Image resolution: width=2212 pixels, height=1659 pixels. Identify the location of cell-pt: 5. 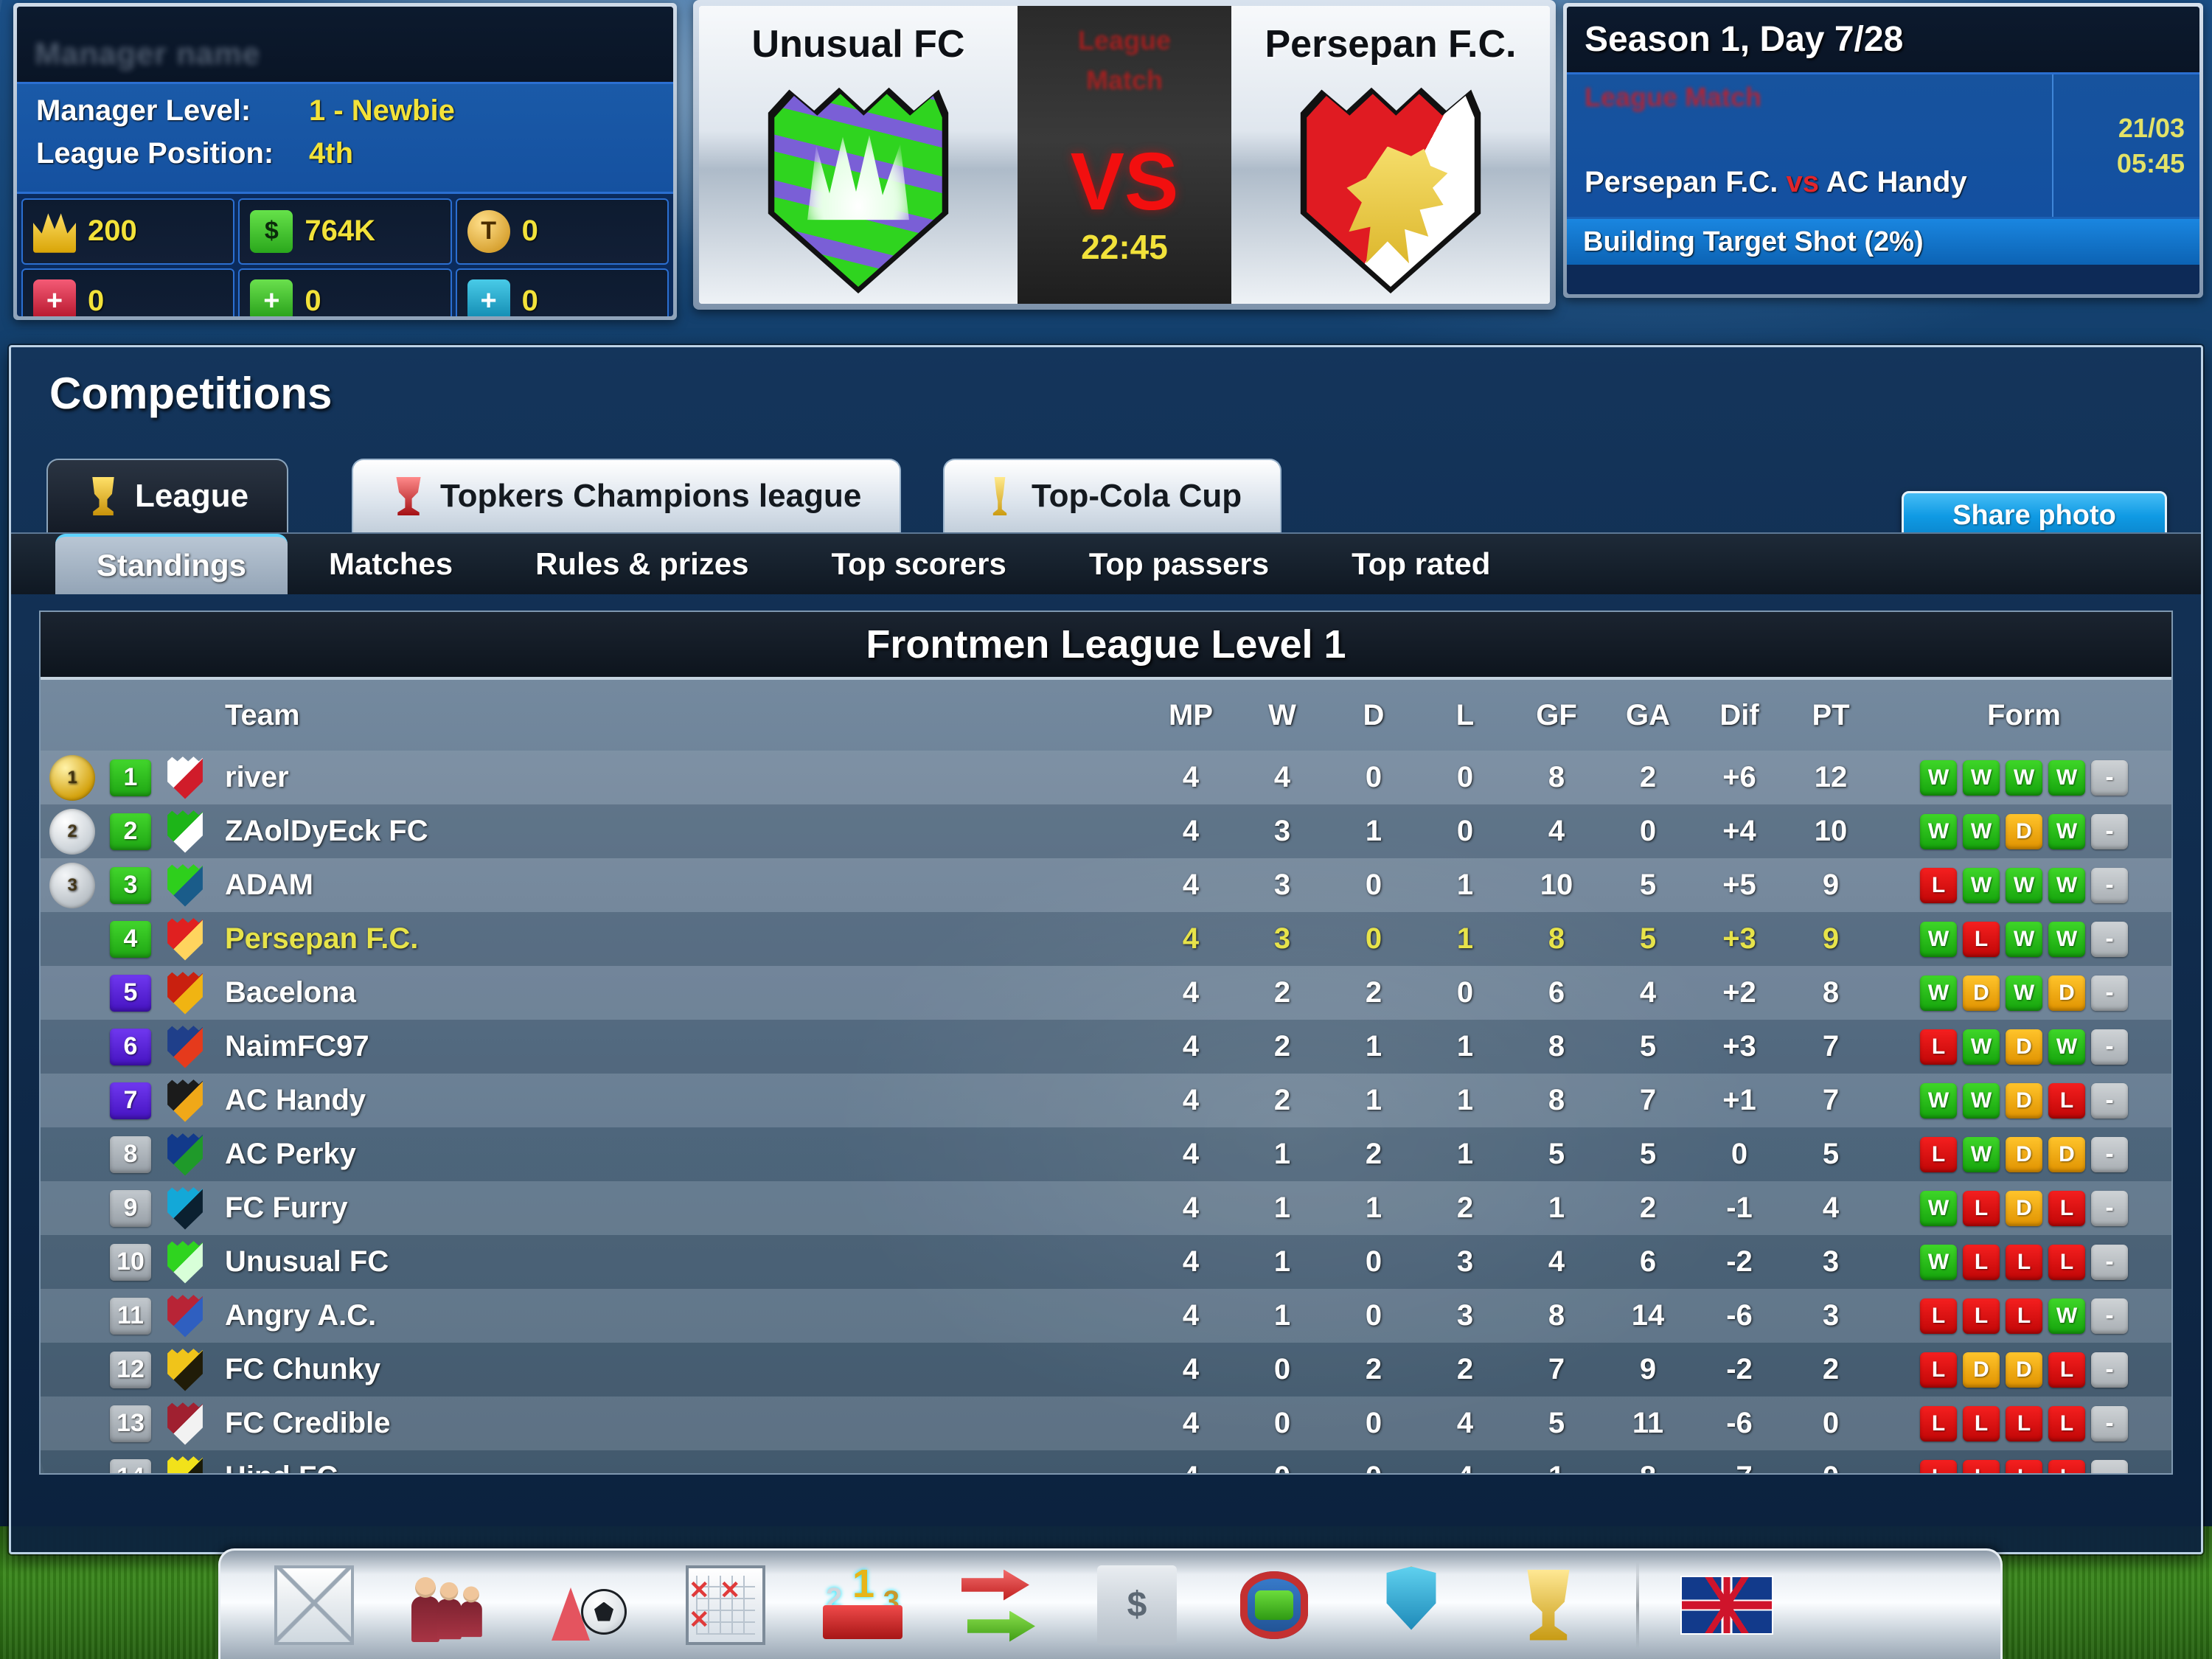
(1831, 1154).